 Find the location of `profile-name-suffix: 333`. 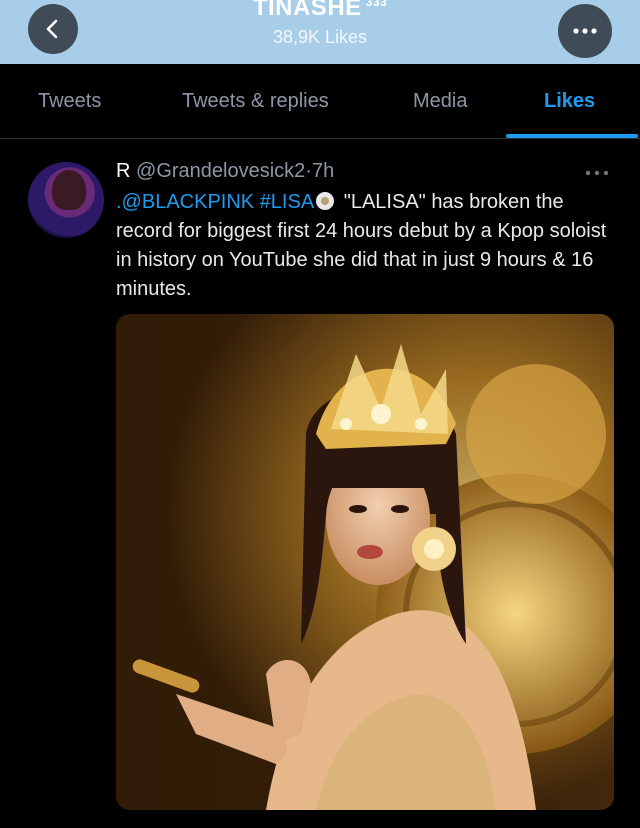

profile-name-suffix: 333 is located at coordinates (376, 4).